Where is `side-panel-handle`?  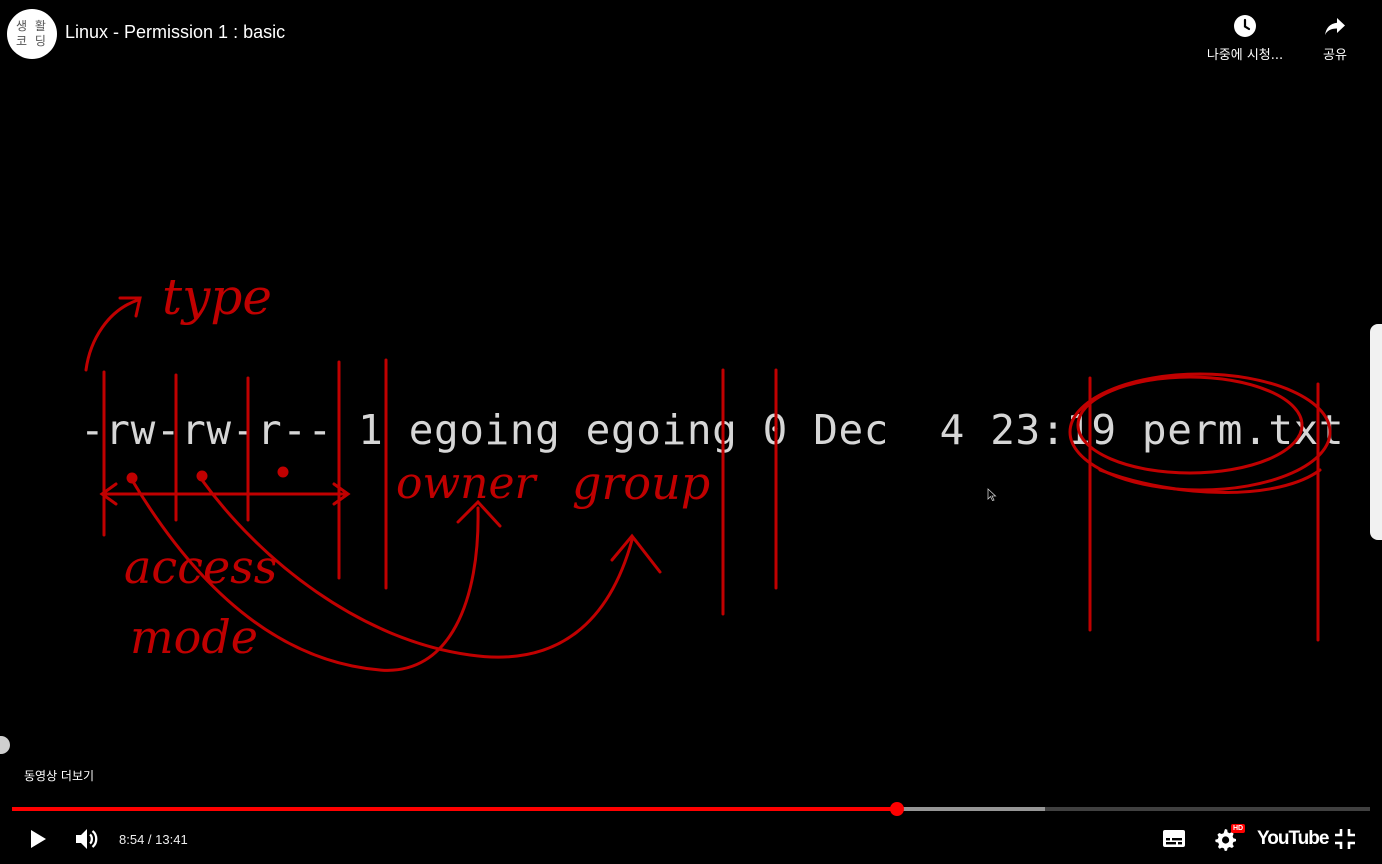
side-panel-handle is located at coordinates (1376, 432).